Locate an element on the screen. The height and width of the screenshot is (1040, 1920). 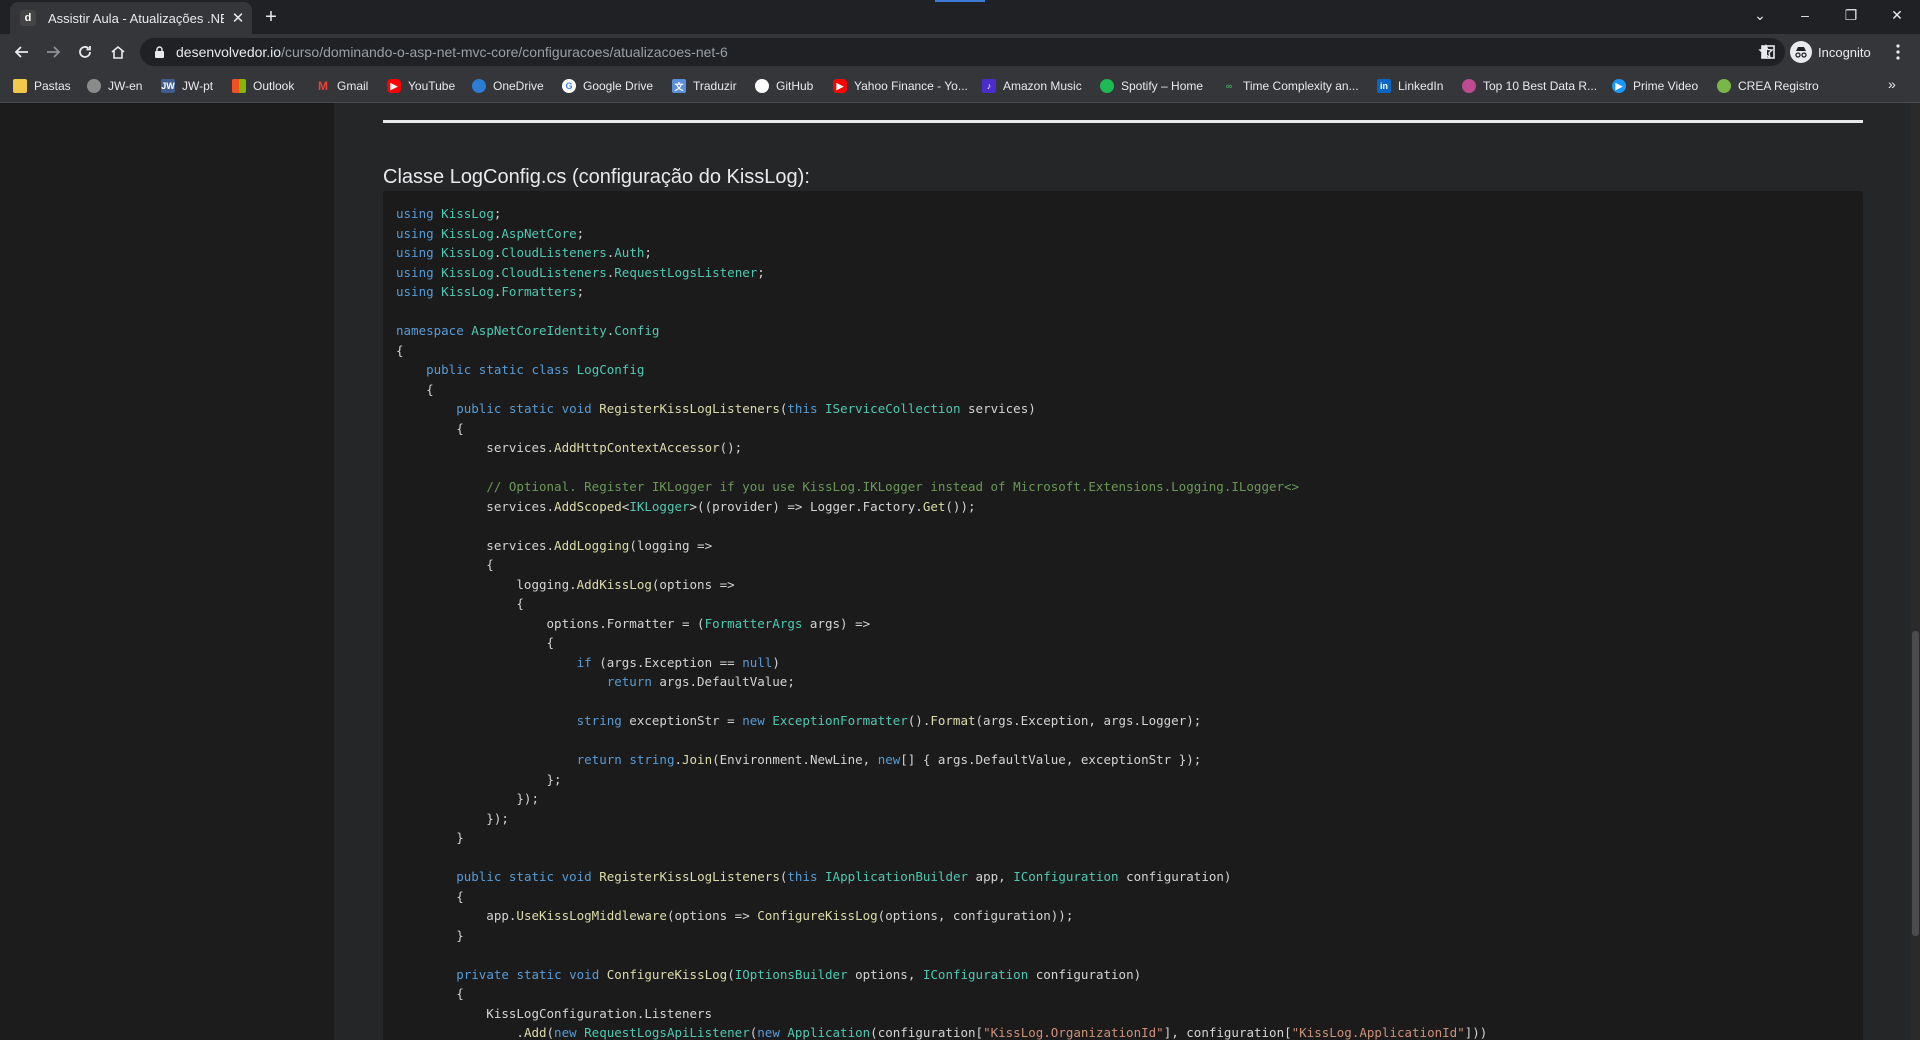
reload-icon is located at coordinates (85, 52).